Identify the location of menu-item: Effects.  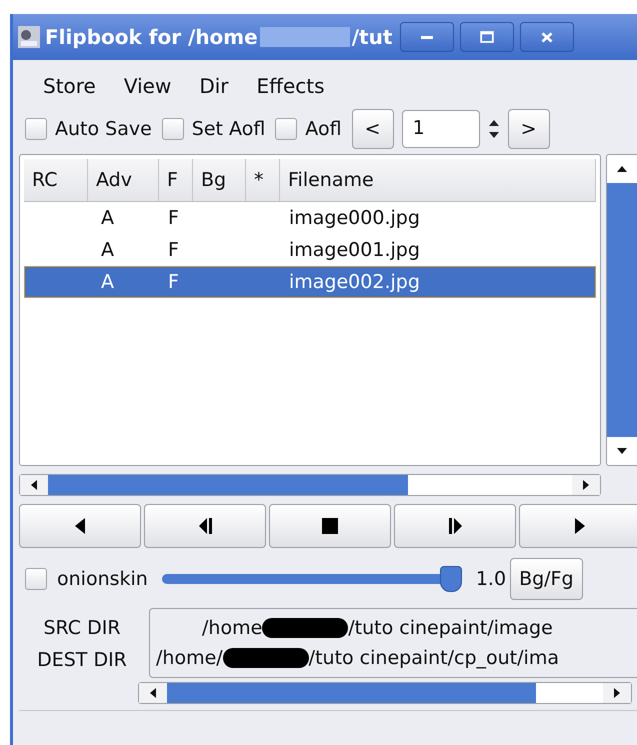
(290, 86).